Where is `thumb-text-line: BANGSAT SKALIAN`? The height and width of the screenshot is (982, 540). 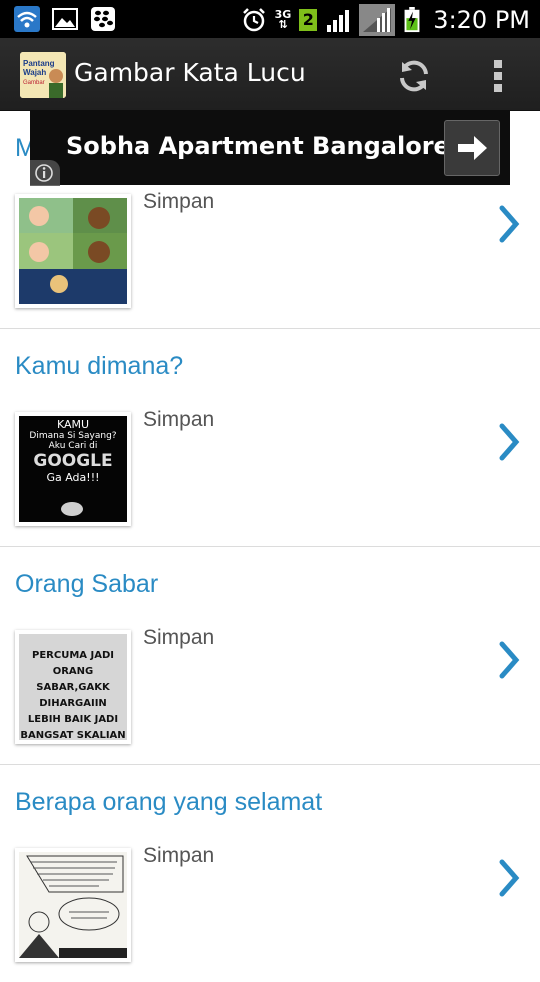
thumb-text-line: BANGSAT SKALIAN is located at coordinates (73, 735).